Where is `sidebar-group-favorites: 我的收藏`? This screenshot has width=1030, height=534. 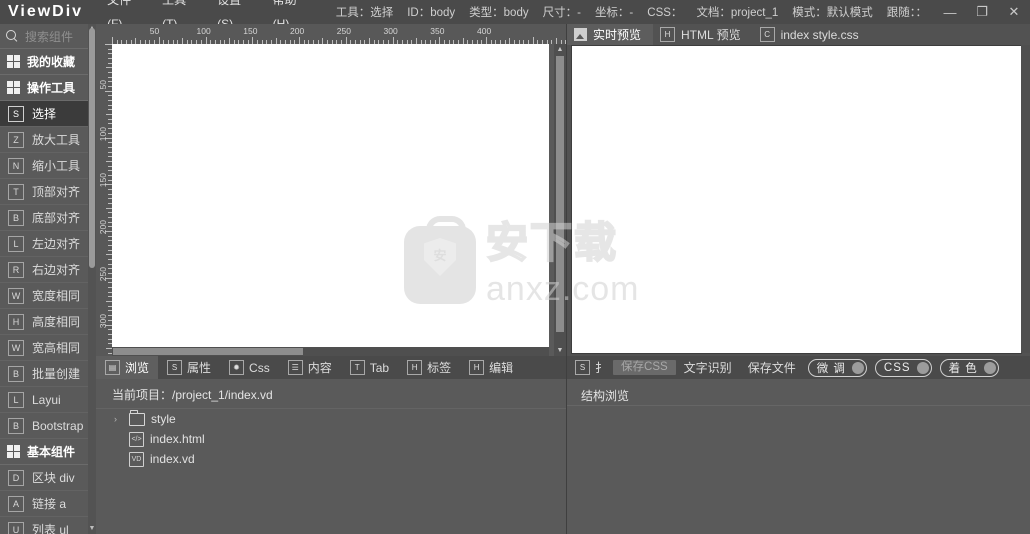
sidebar-group-favorites: 我的收藏 is located at coordinates (48, 62).